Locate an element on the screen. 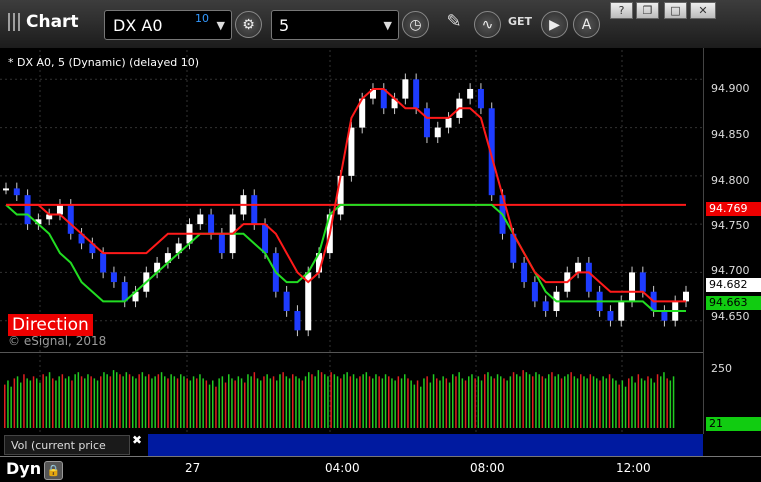 Image resolution: width=761 pixels, height=482 pixels. close-study-icon: ✖ is located at coordinates (137, 440).